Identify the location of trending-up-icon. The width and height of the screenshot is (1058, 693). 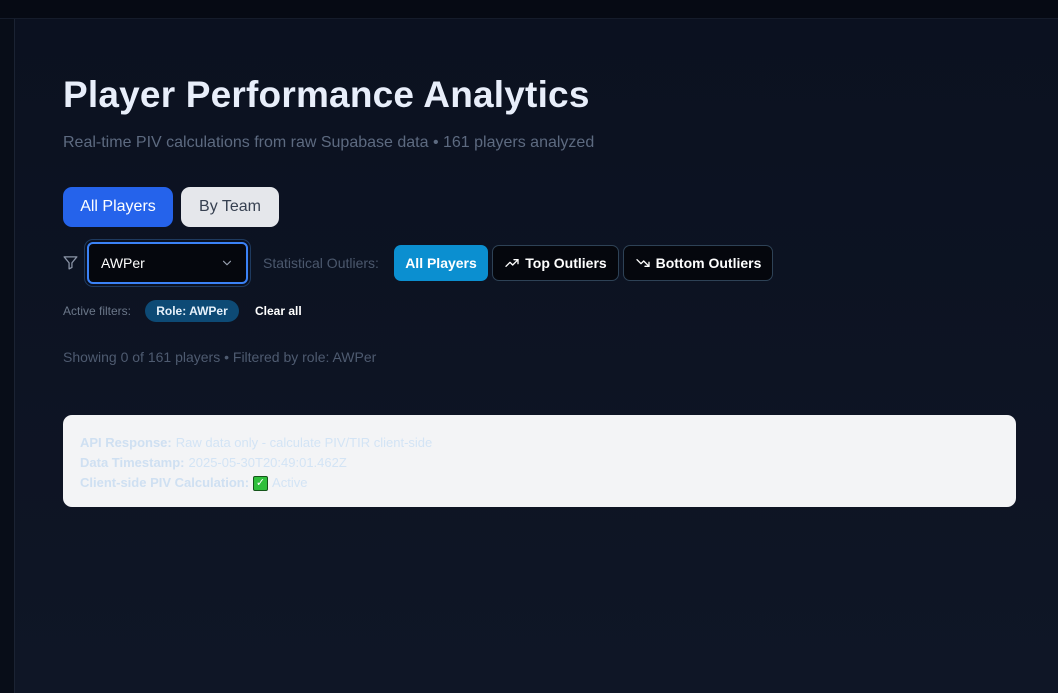
(512, 263).